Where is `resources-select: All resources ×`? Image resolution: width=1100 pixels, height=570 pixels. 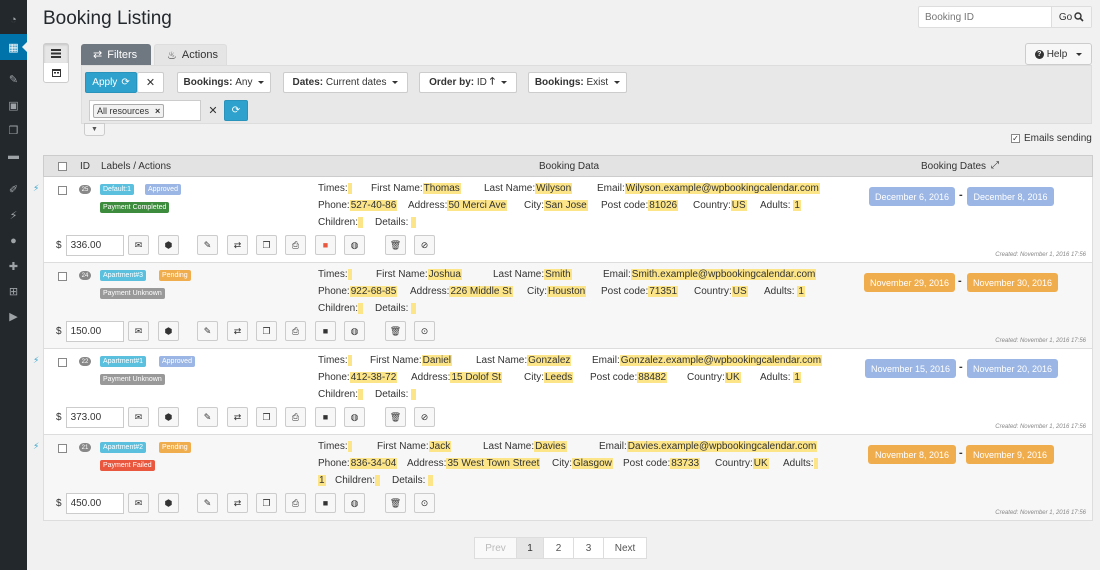
resources-select: All resources × is located at coordinates (145, 110).